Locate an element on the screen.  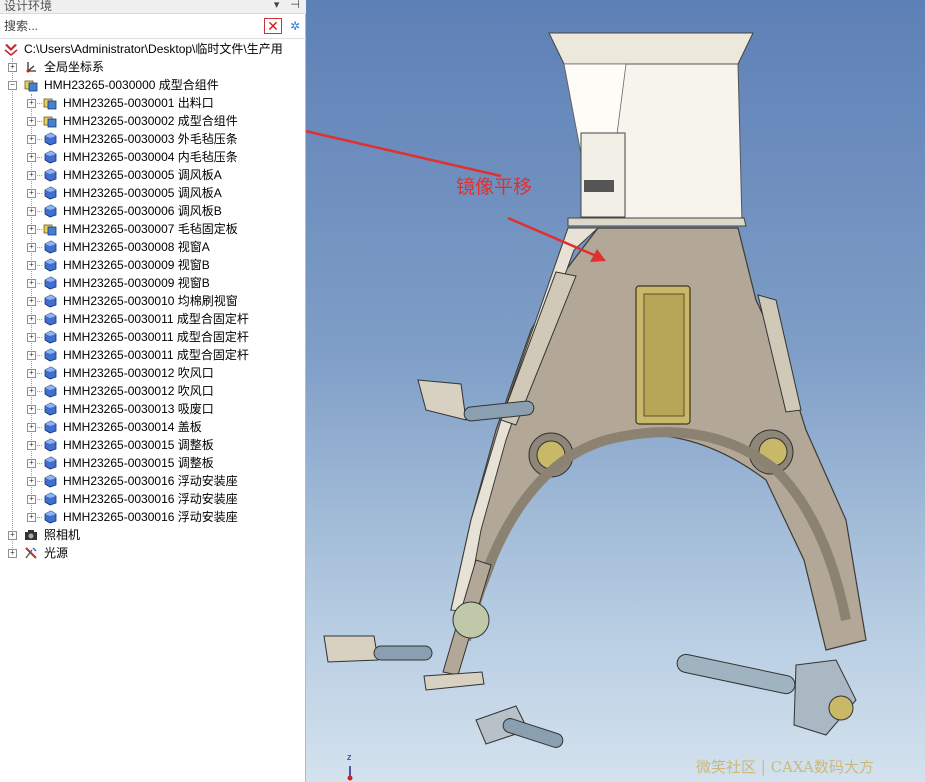
tree-item-part: + HMH23265-0030001 出料口 is located at coordinates (152, 103).